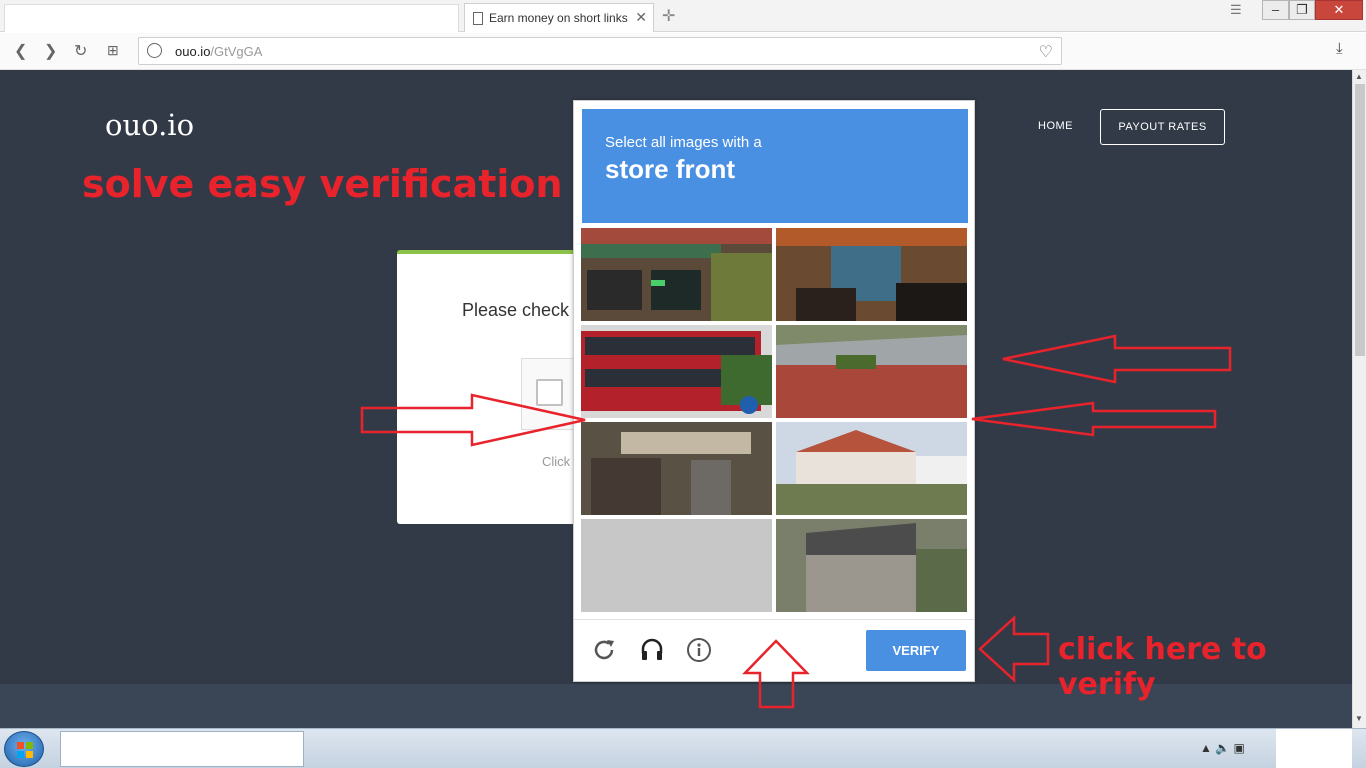 The width and height of the screenshot is (1366, 768). I want to click on os-taskbar: ▲ 🔈 ▣, so click(683, 748).